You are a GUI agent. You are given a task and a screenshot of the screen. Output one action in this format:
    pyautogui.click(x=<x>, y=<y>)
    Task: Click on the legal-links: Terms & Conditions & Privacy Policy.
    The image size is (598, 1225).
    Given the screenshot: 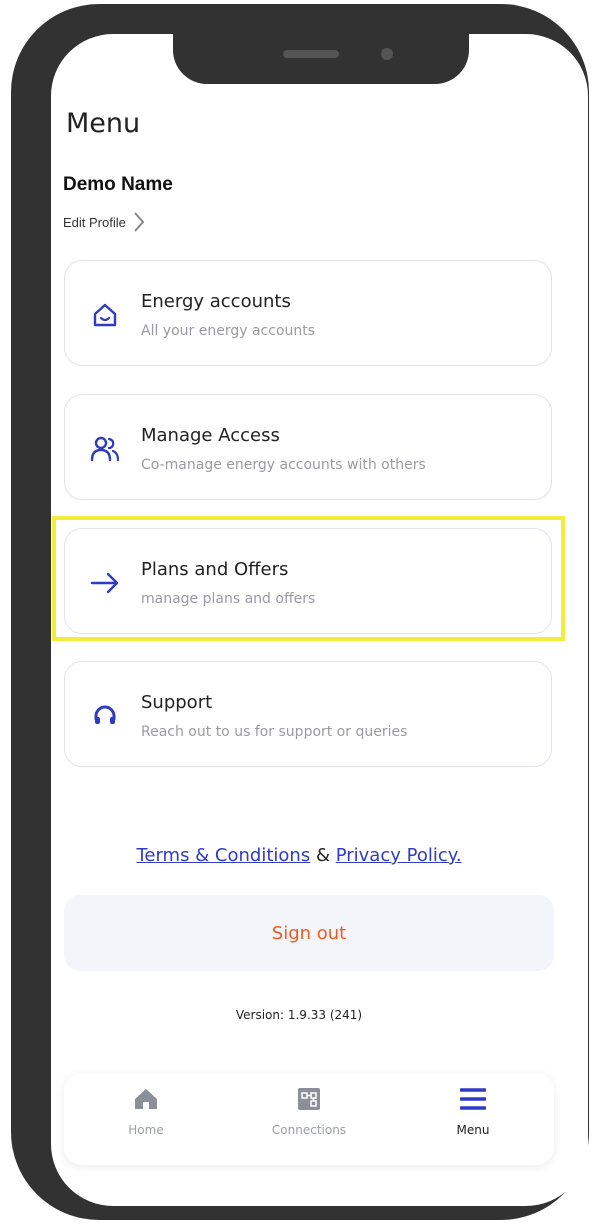 What is the action you would take?
    pyautogui.click(x=299, y=855)
    